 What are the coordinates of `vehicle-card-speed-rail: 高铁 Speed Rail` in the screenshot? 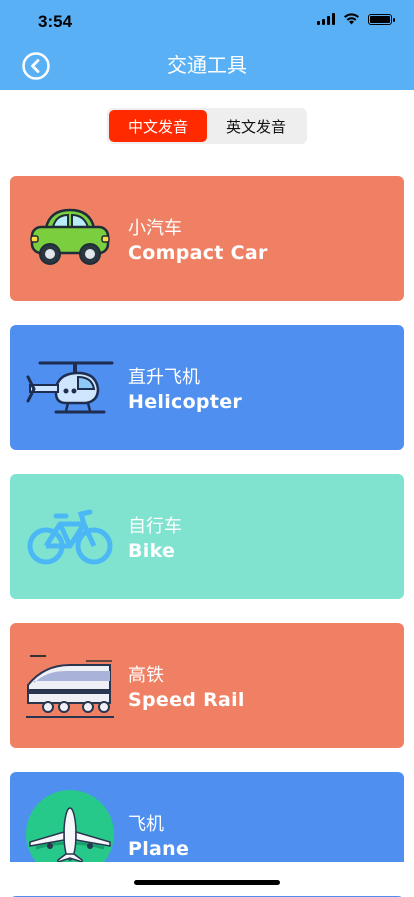 It's located at (207, 685).